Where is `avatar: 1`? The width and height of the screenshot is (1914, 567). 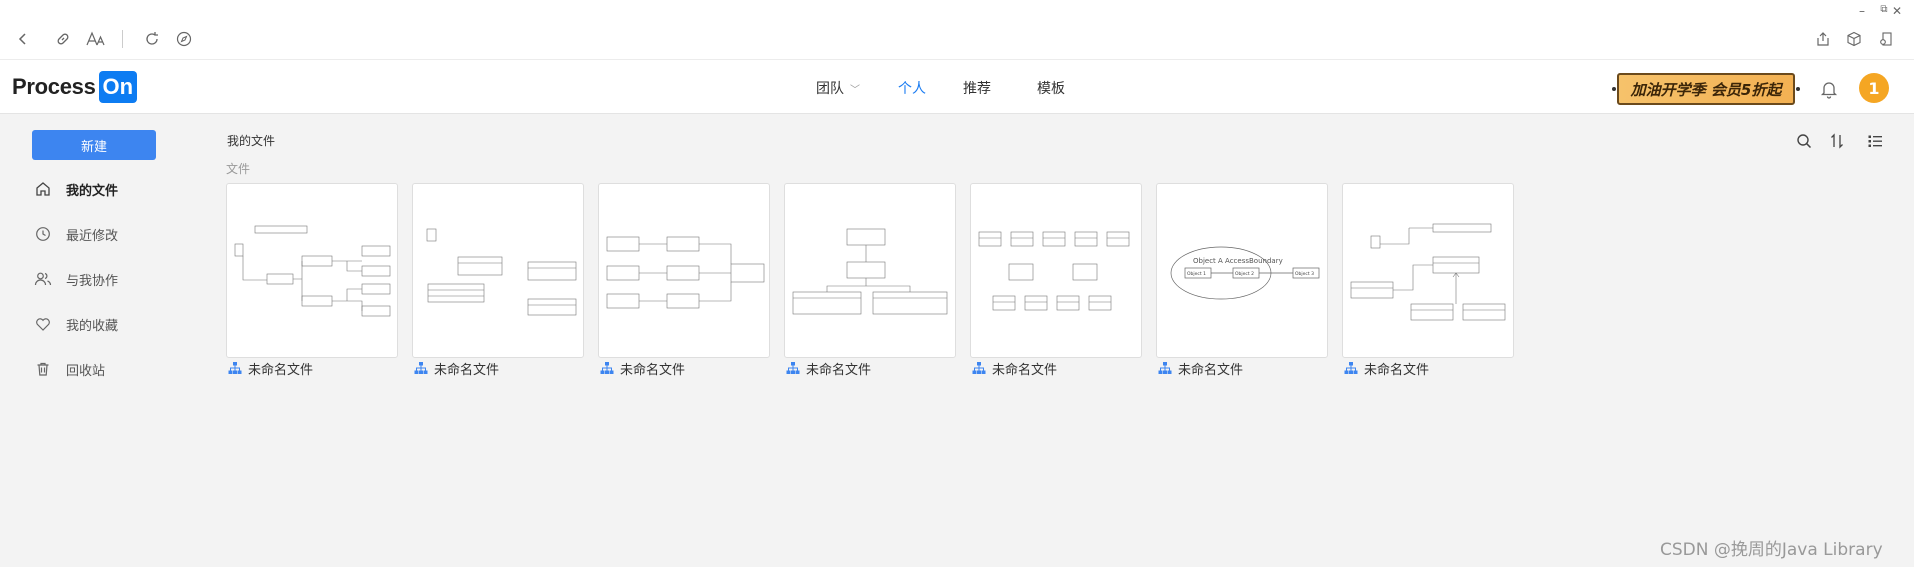 avatar: 1 is located at coordinates (1874, 88).